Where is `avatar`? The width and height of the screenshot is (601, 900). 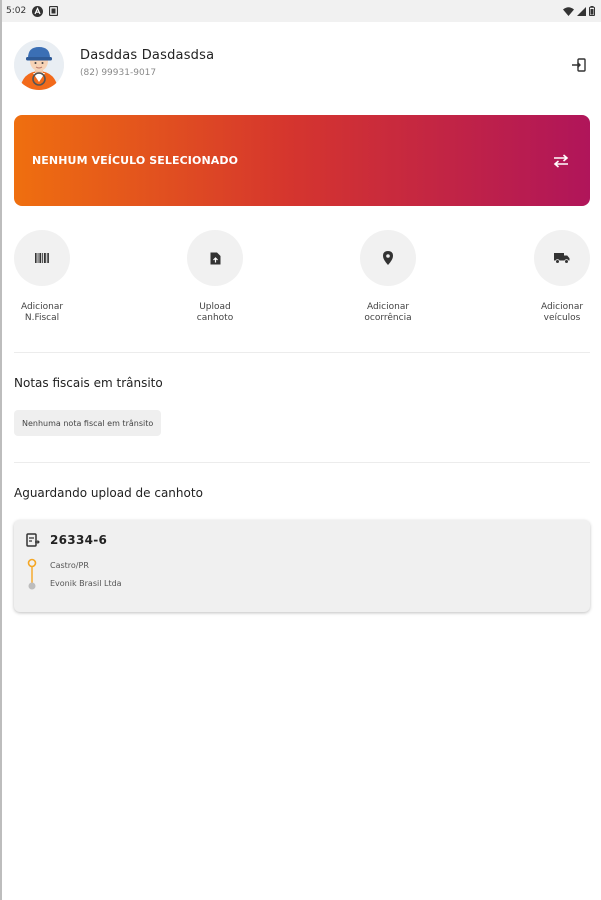
avatar is located at coordinates (39, 65).